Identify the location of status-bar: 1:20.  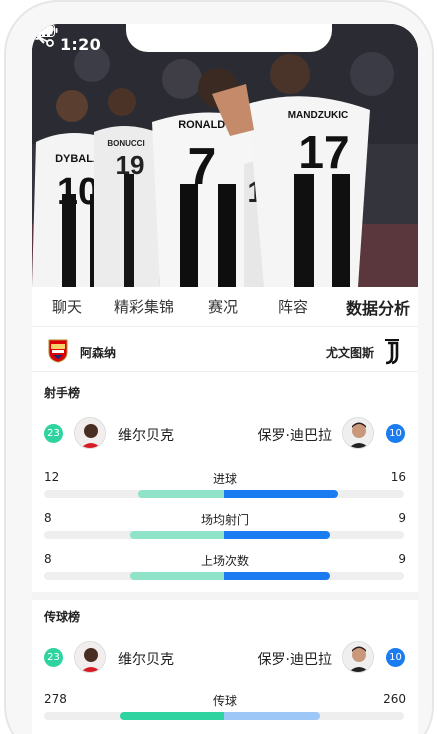
(225, 44).